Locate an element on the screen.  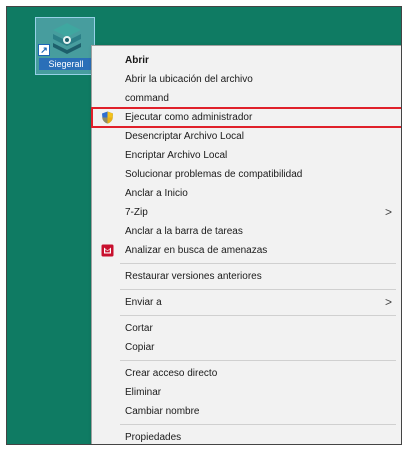
menu-item-label: Cambiar nombre is located at coordinates (162, 411).